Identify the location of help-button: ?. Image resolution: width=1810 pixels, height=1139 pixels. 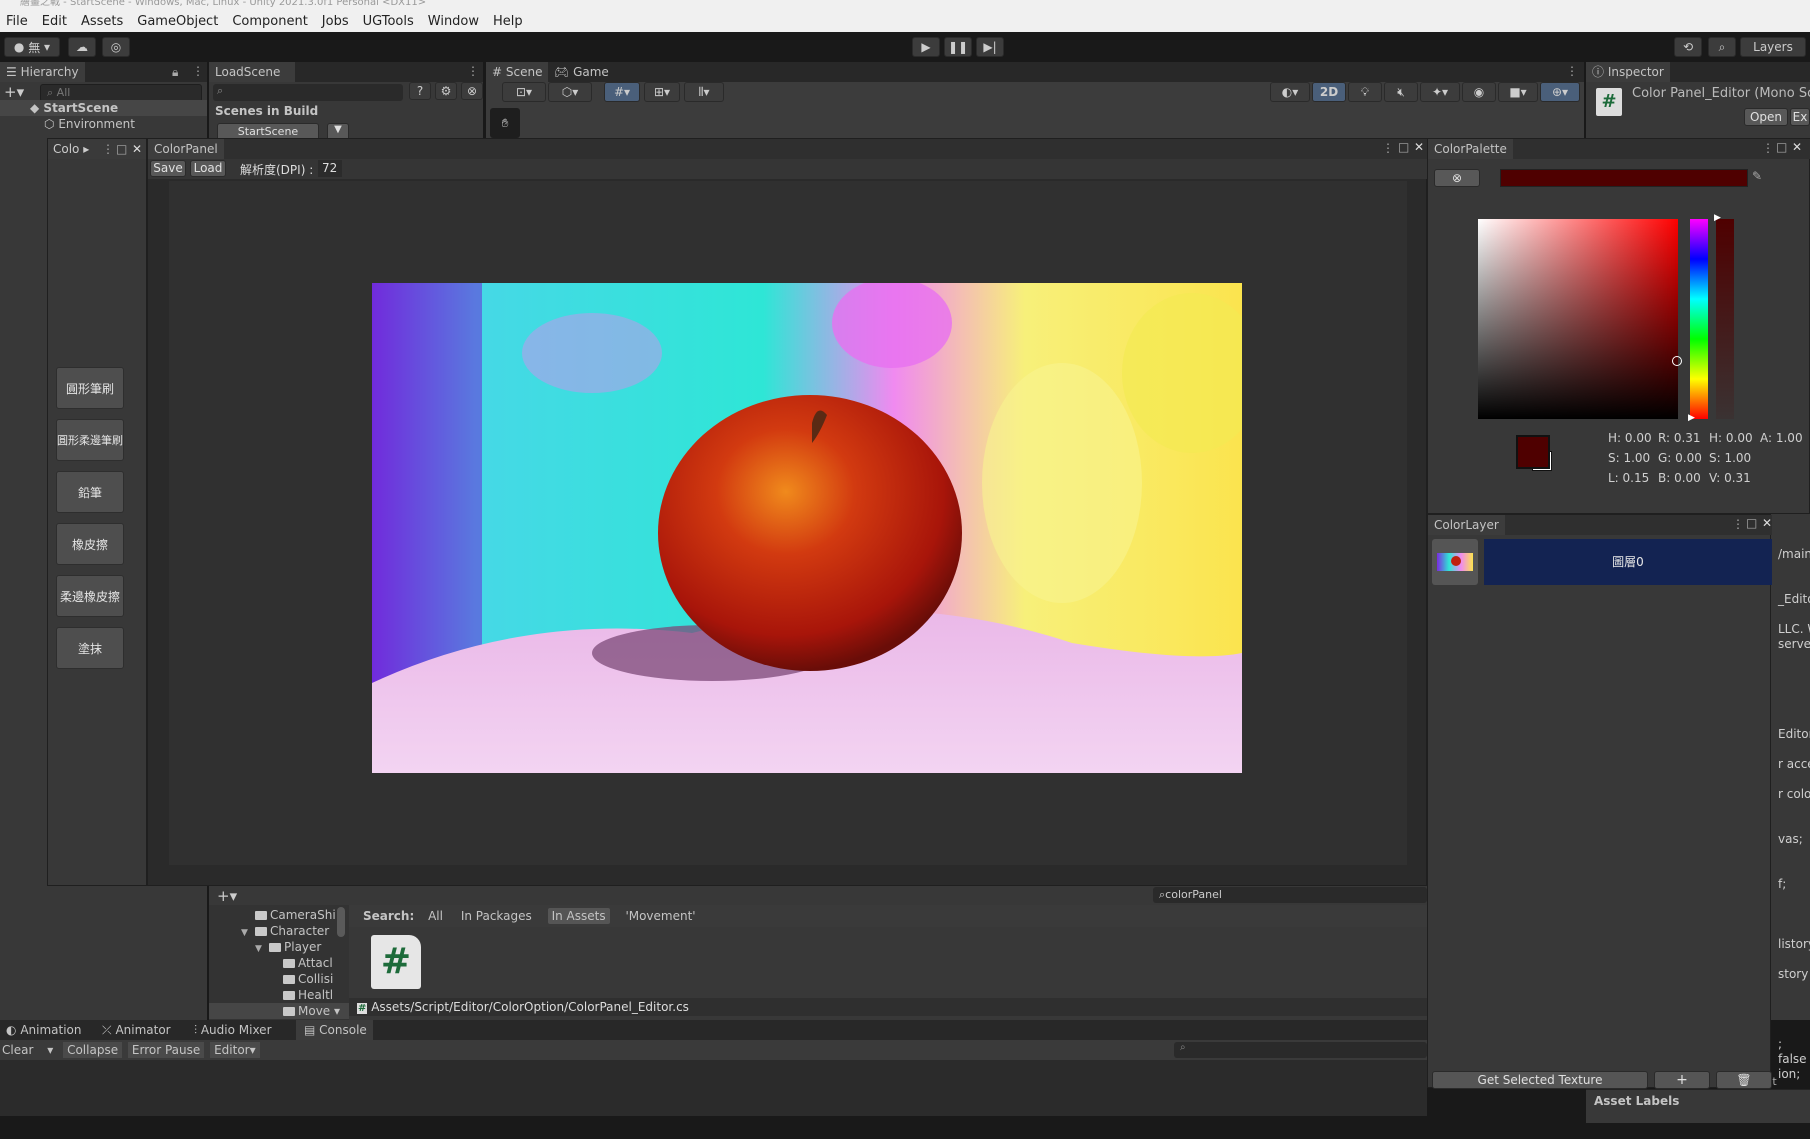
(420, 91).